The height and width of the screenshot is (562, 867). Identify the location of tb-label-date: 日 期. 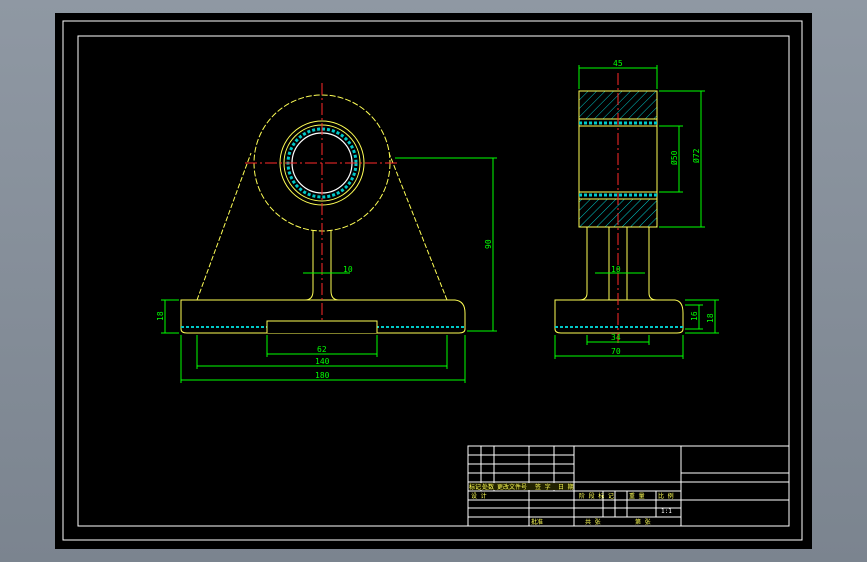
(566, 487).